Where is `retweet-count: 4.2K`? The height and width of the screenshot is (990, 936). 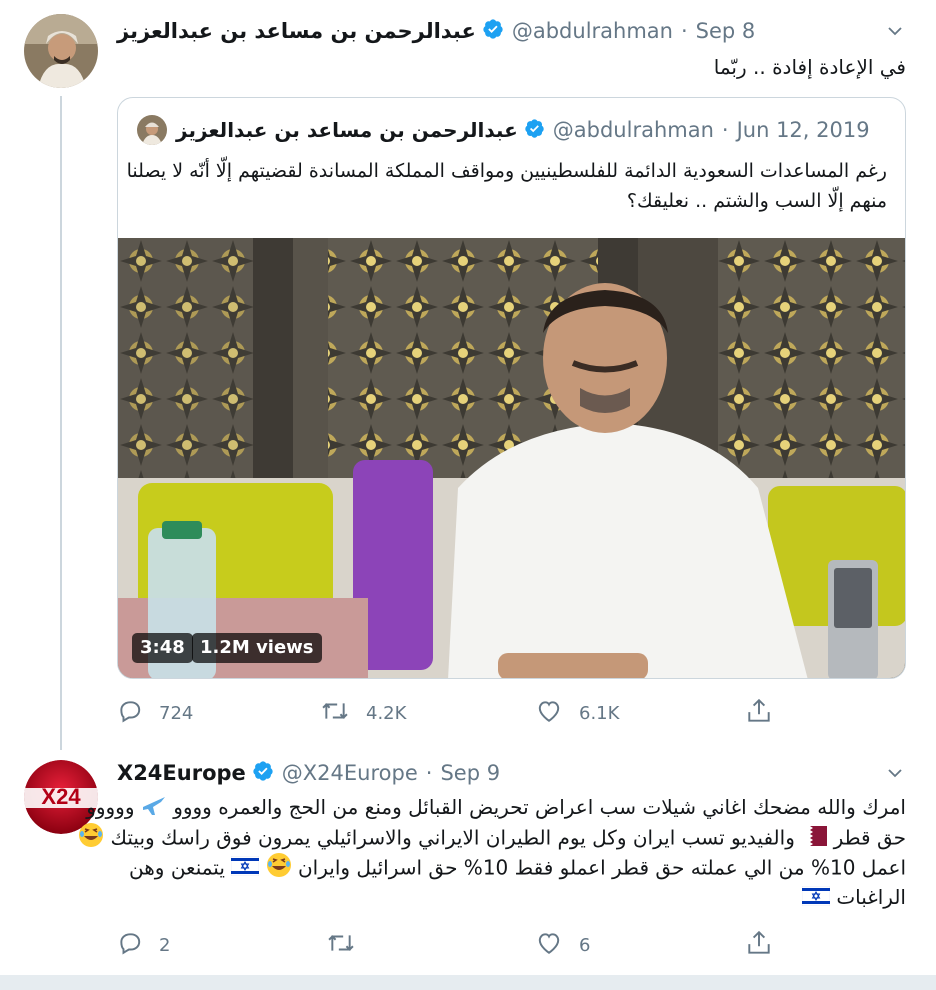
retweet-count: 4.2K is located at coordinates (386, 713).